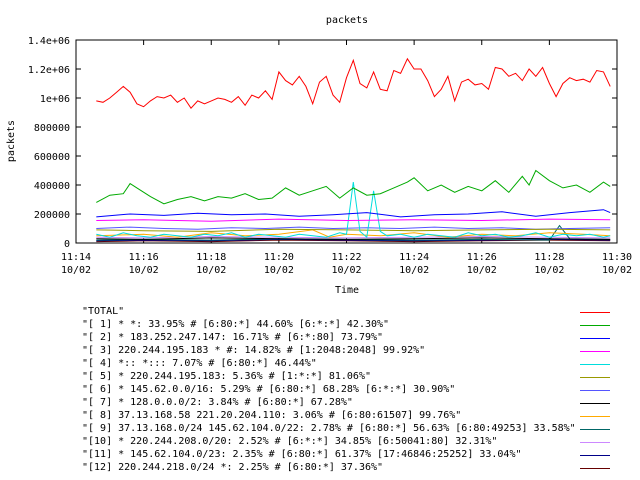  I want to click on legend-label: "TOTAL", so click(103, 311).